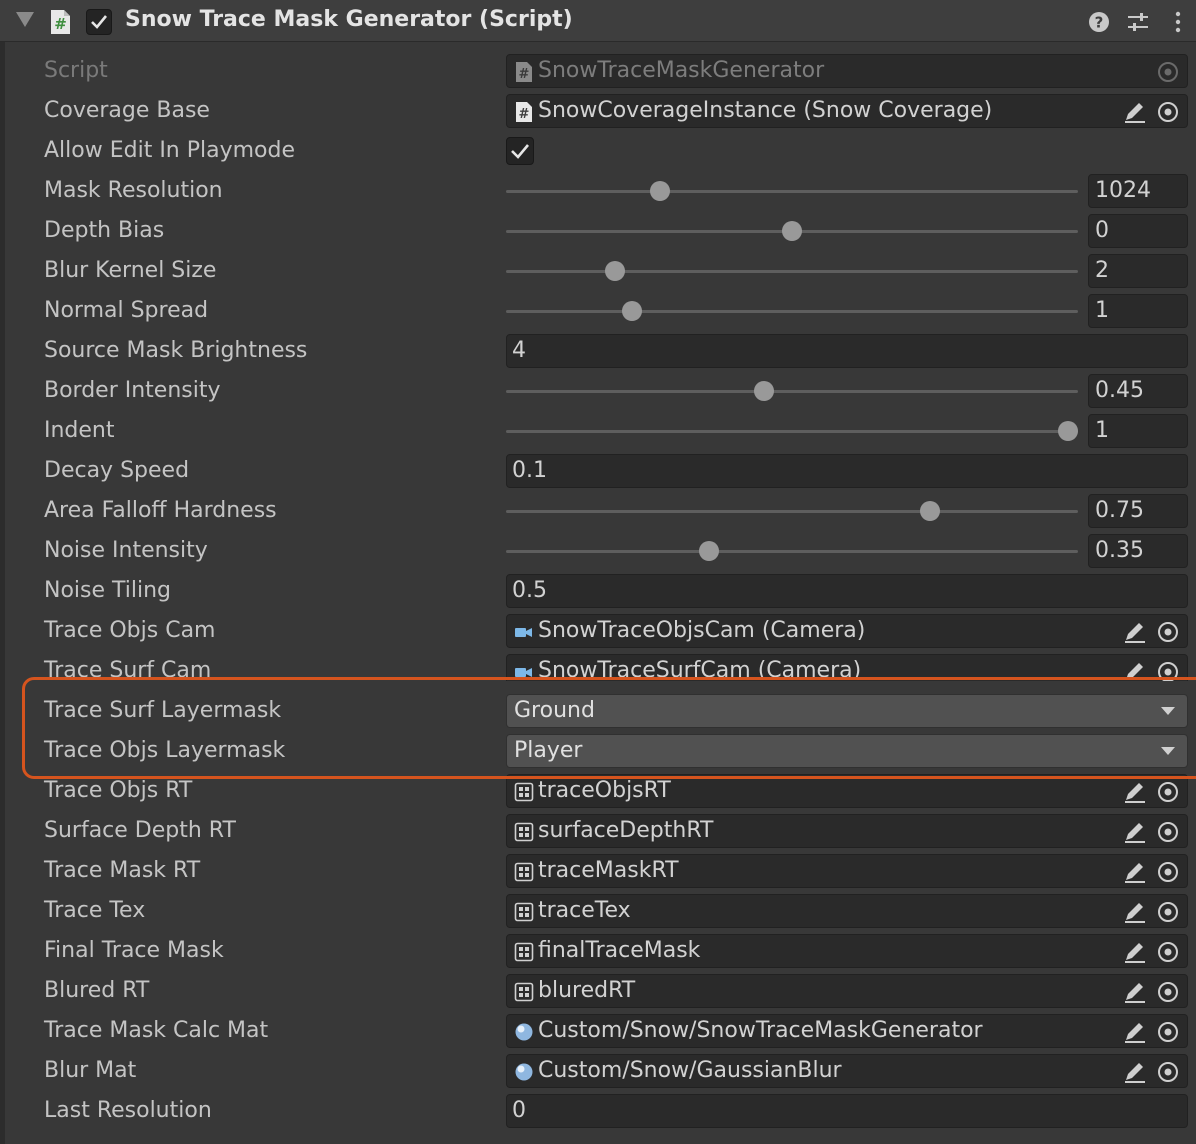 Image resolution: width=1196 pixels, height=1144 pixels. Describe the element at coordinates (847, 951) in the screenshot. I see `render-texture-object-field: finalTraceMask` at that location.